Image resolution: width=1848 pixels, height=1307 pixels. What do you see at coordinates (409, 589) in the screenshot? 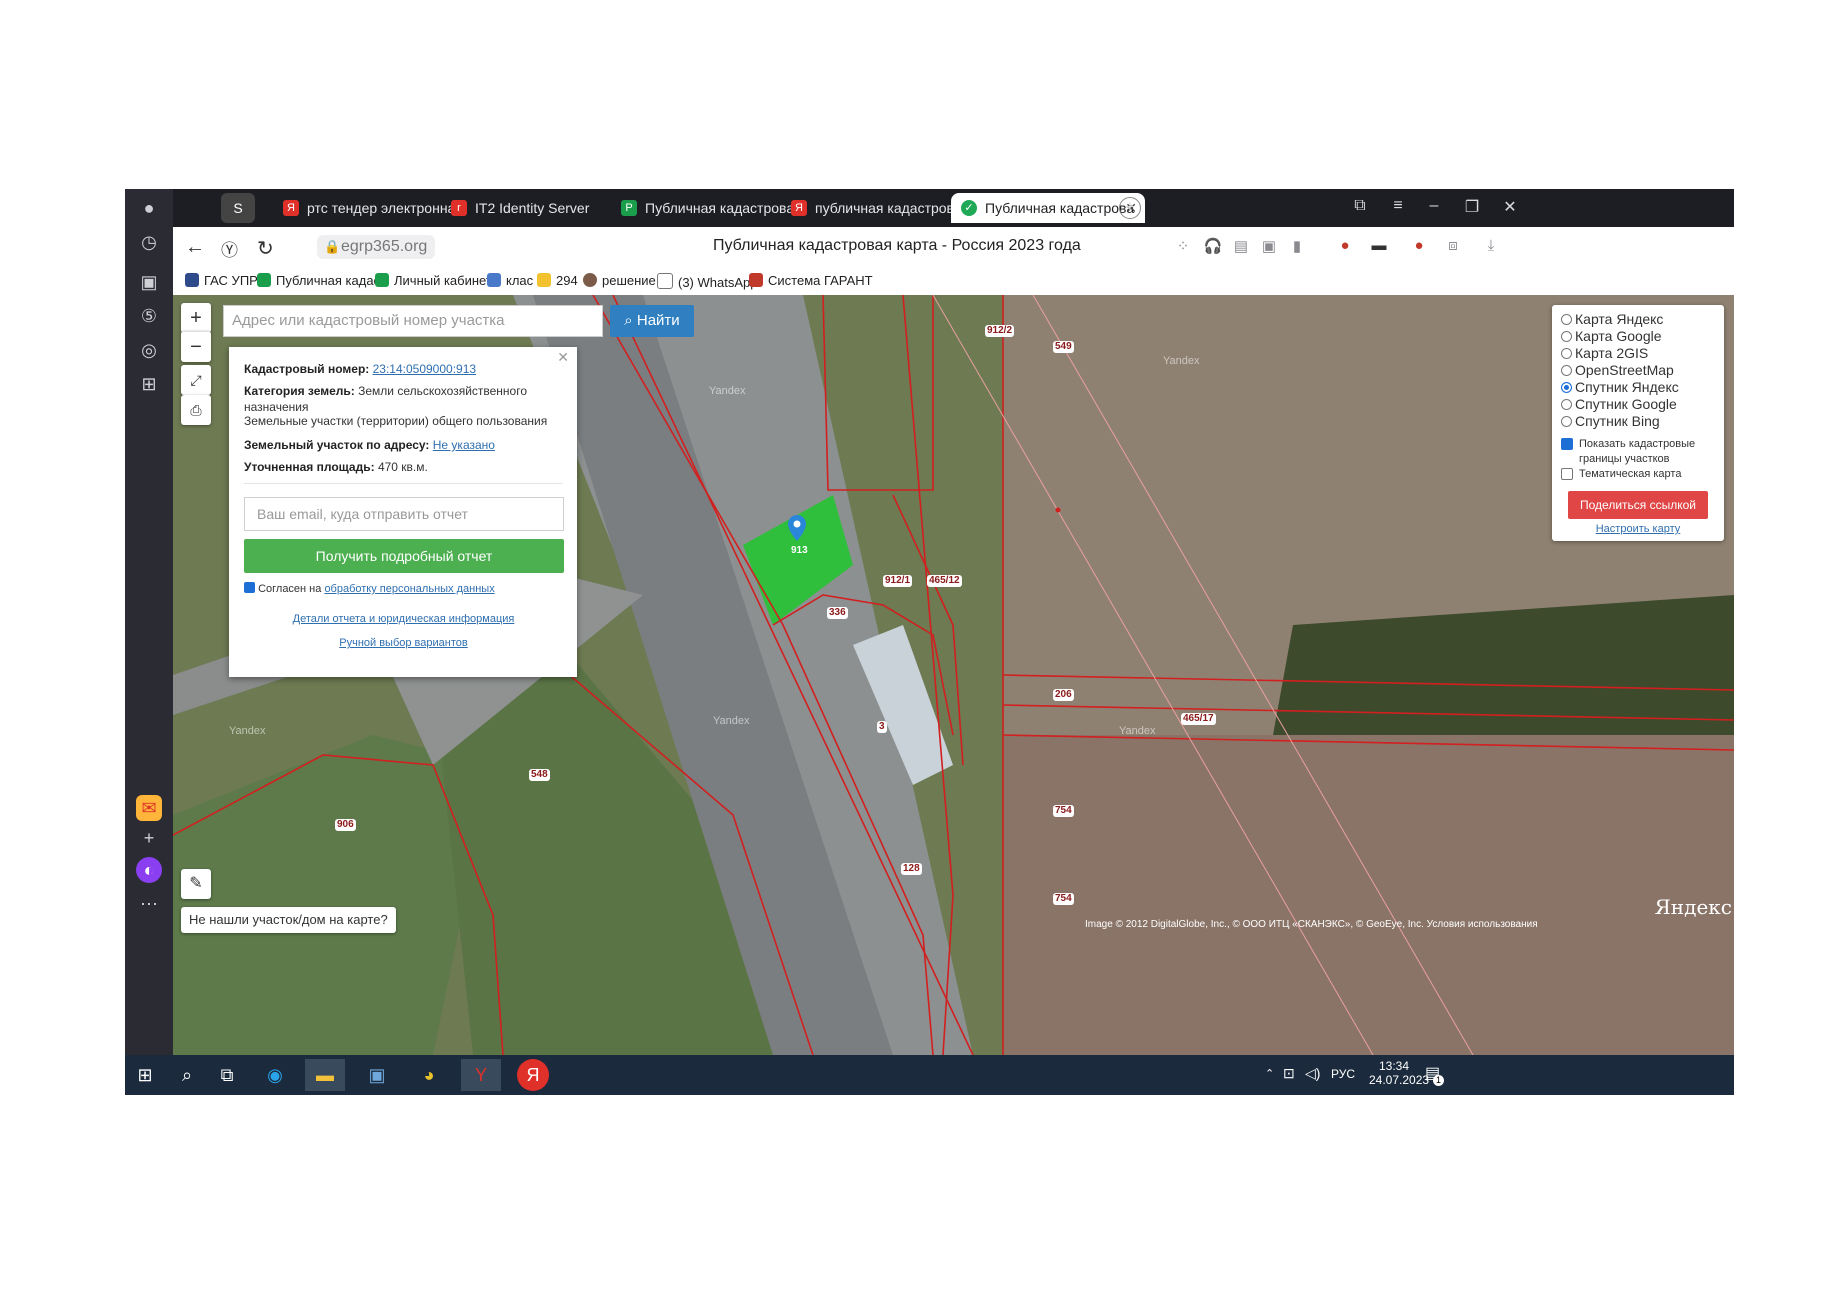
I see `consent-link: обработку персональных данных` at bounding box center [409, 589].